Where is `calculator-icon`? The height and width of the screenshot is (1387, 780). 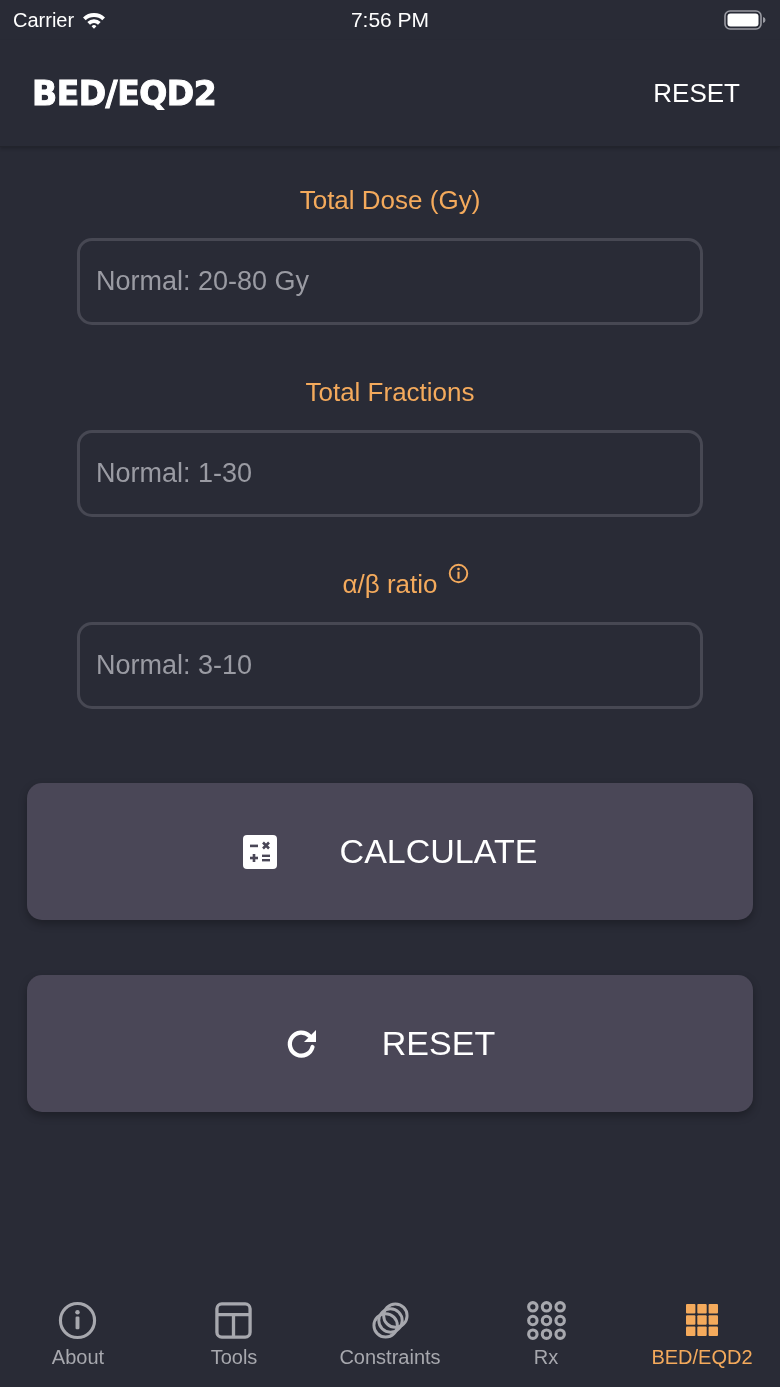
calculator-icon is located at coordinates (259, 851).